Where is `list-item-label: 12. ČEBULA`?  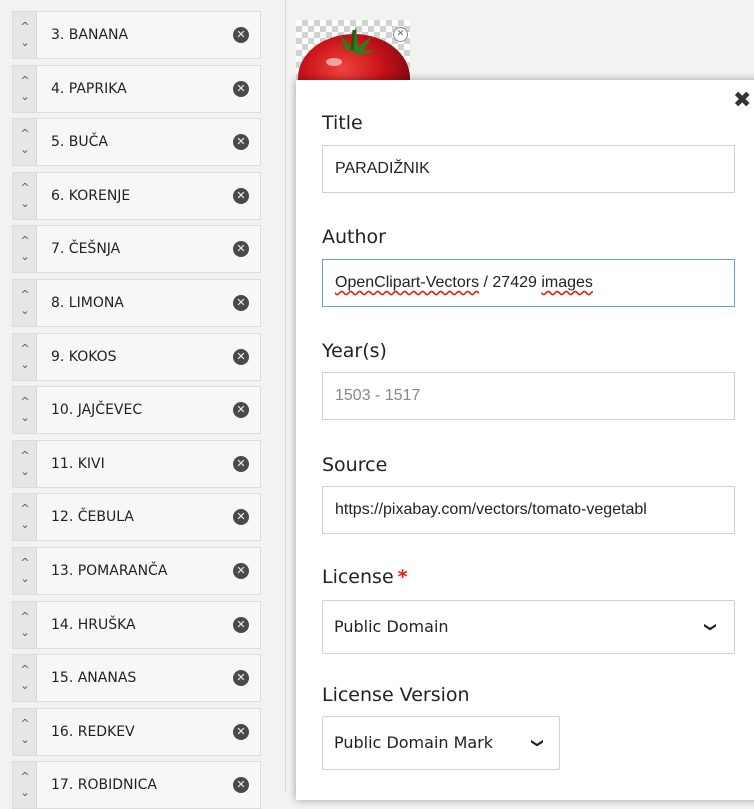
list-item-label: 12. ČEBULA is located at coordinates (92, 517).